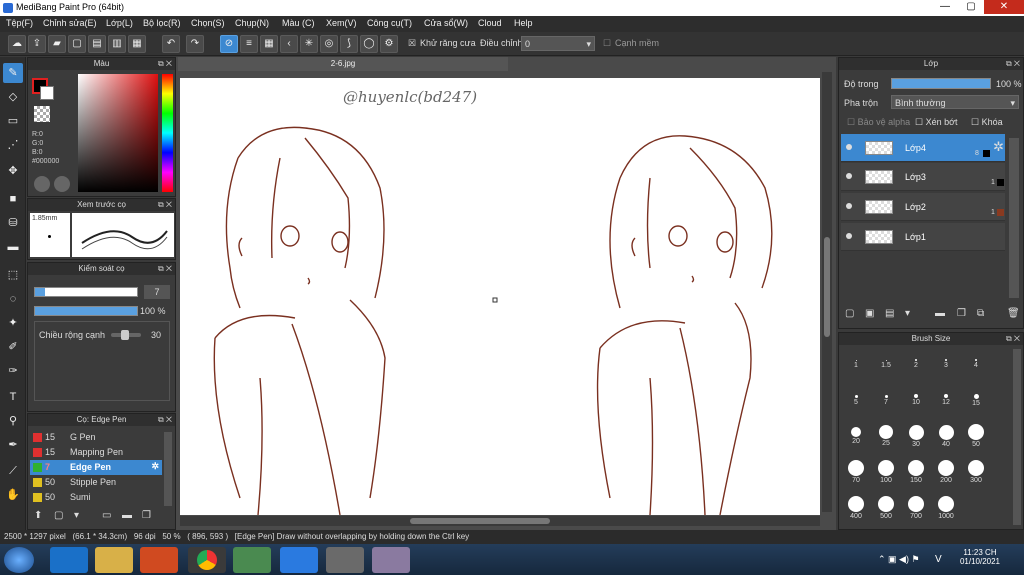 The image size is (1024, 575). What do you see at coordinates (886, 362) in the screenshot?
I see `brush-size-option: 1.5` at bounding box center [886, 362].